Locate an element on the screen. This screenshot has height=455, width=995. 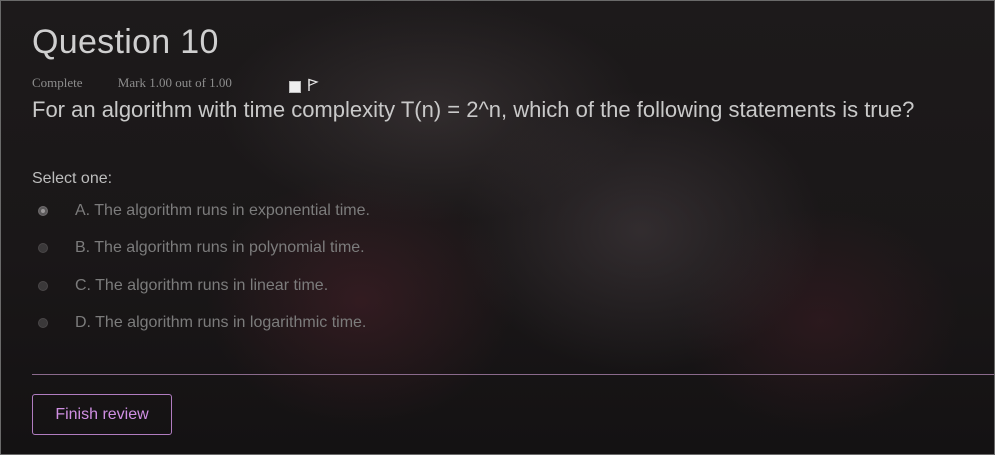
radio-button-a is located at coordinates (43, 211).